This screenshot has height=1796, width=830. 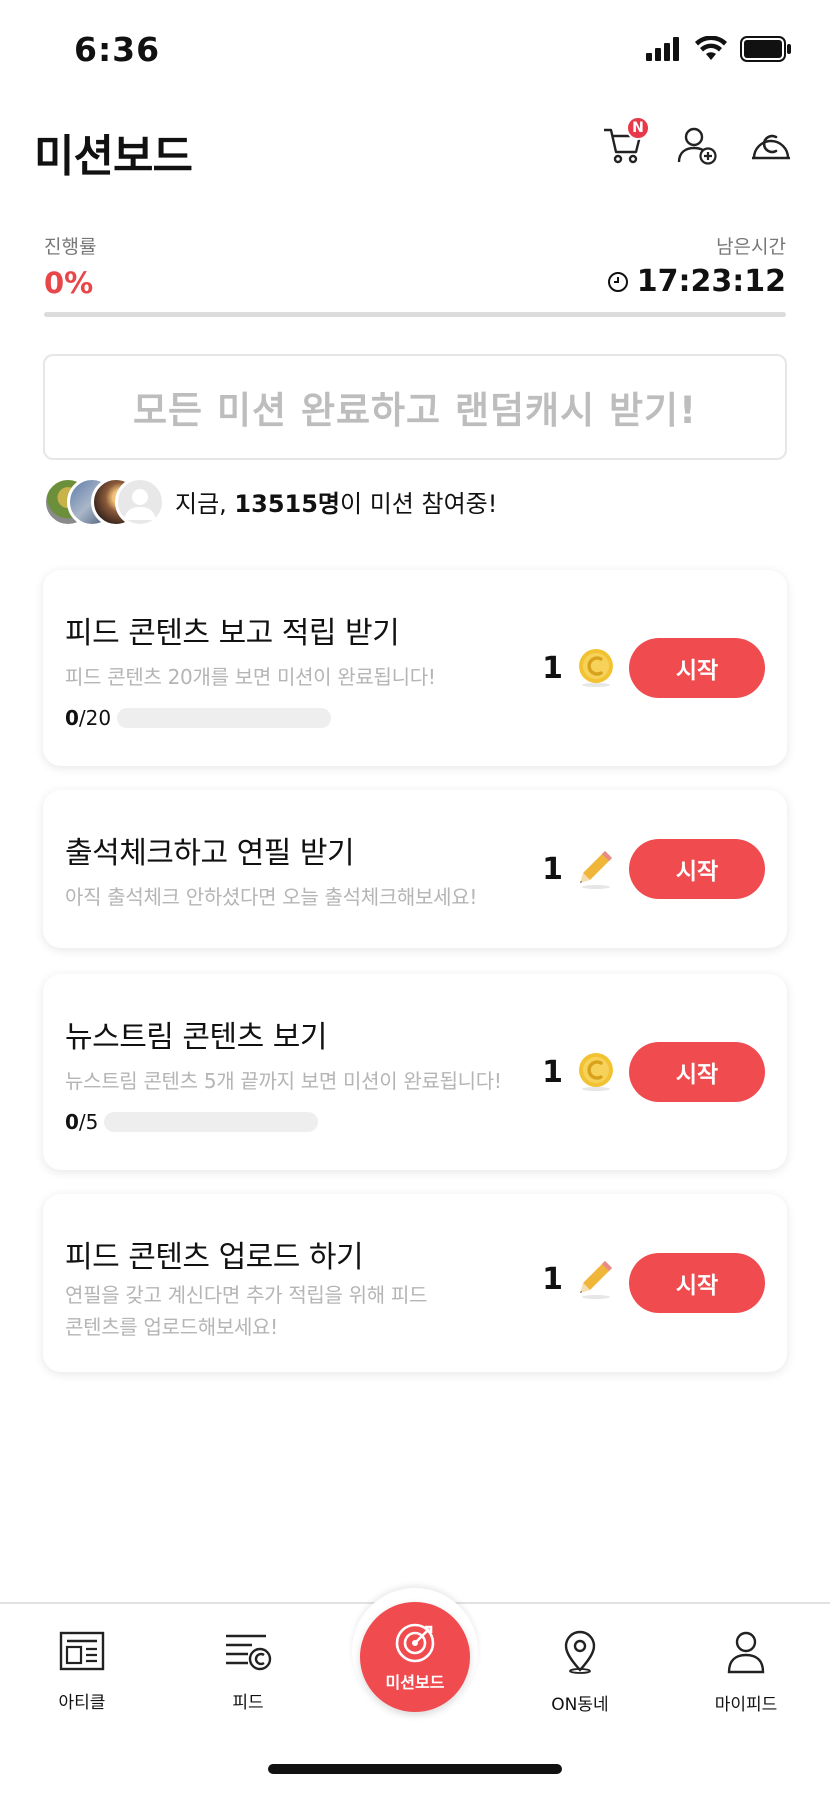 What do you see at coordinates (271, 897) in the screenshot?
I see `mission-description: 아직 출석체크 안하셨다면 오늘 출석체크해보세요!` at bounding box center [271, 897].